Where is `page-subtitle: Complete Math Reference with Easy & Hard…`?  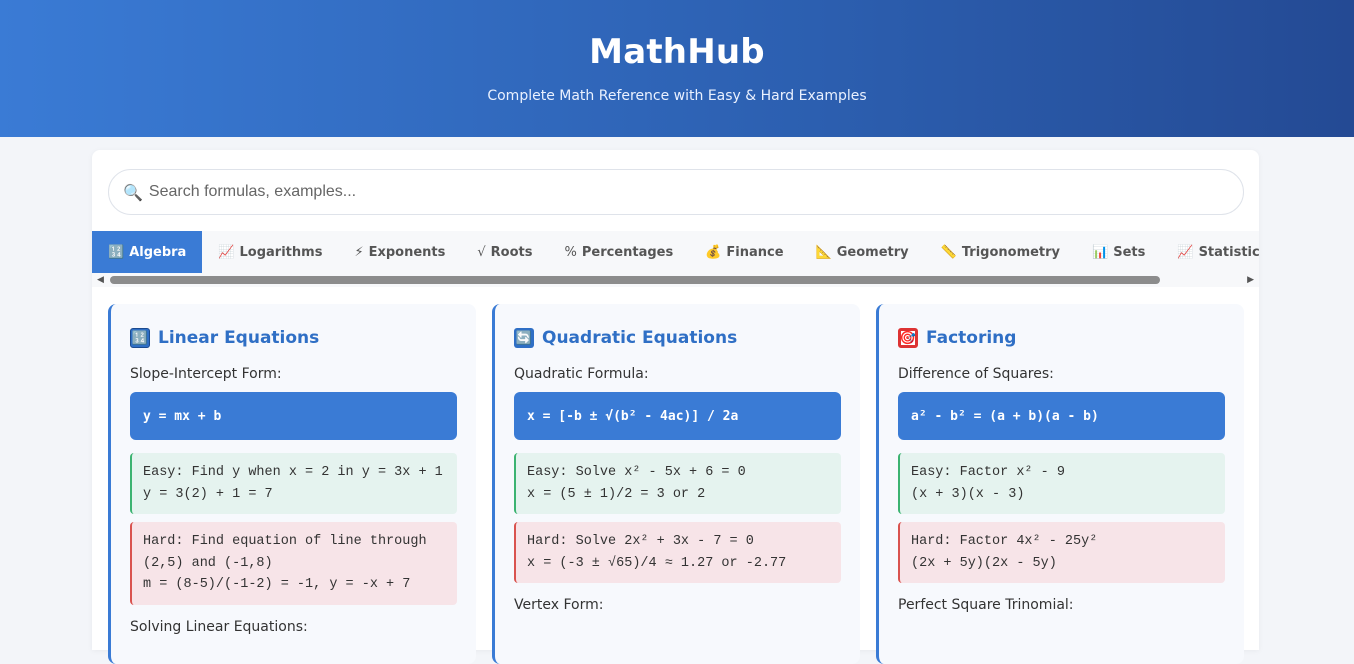
page-subtitle: Complete Math Reference with Easy & Hard… is located at coordinates (677, 96).